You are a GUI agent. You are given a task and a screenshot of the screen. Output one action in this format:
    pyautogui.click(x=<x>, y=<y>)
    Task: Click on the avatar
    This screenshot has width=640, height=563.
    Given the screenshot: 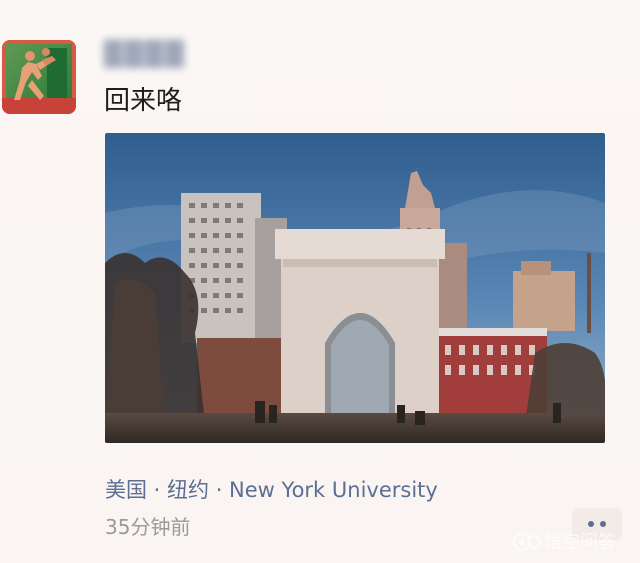 What is the action you would take?
    pyautogui.click(x=39, y=77)
    